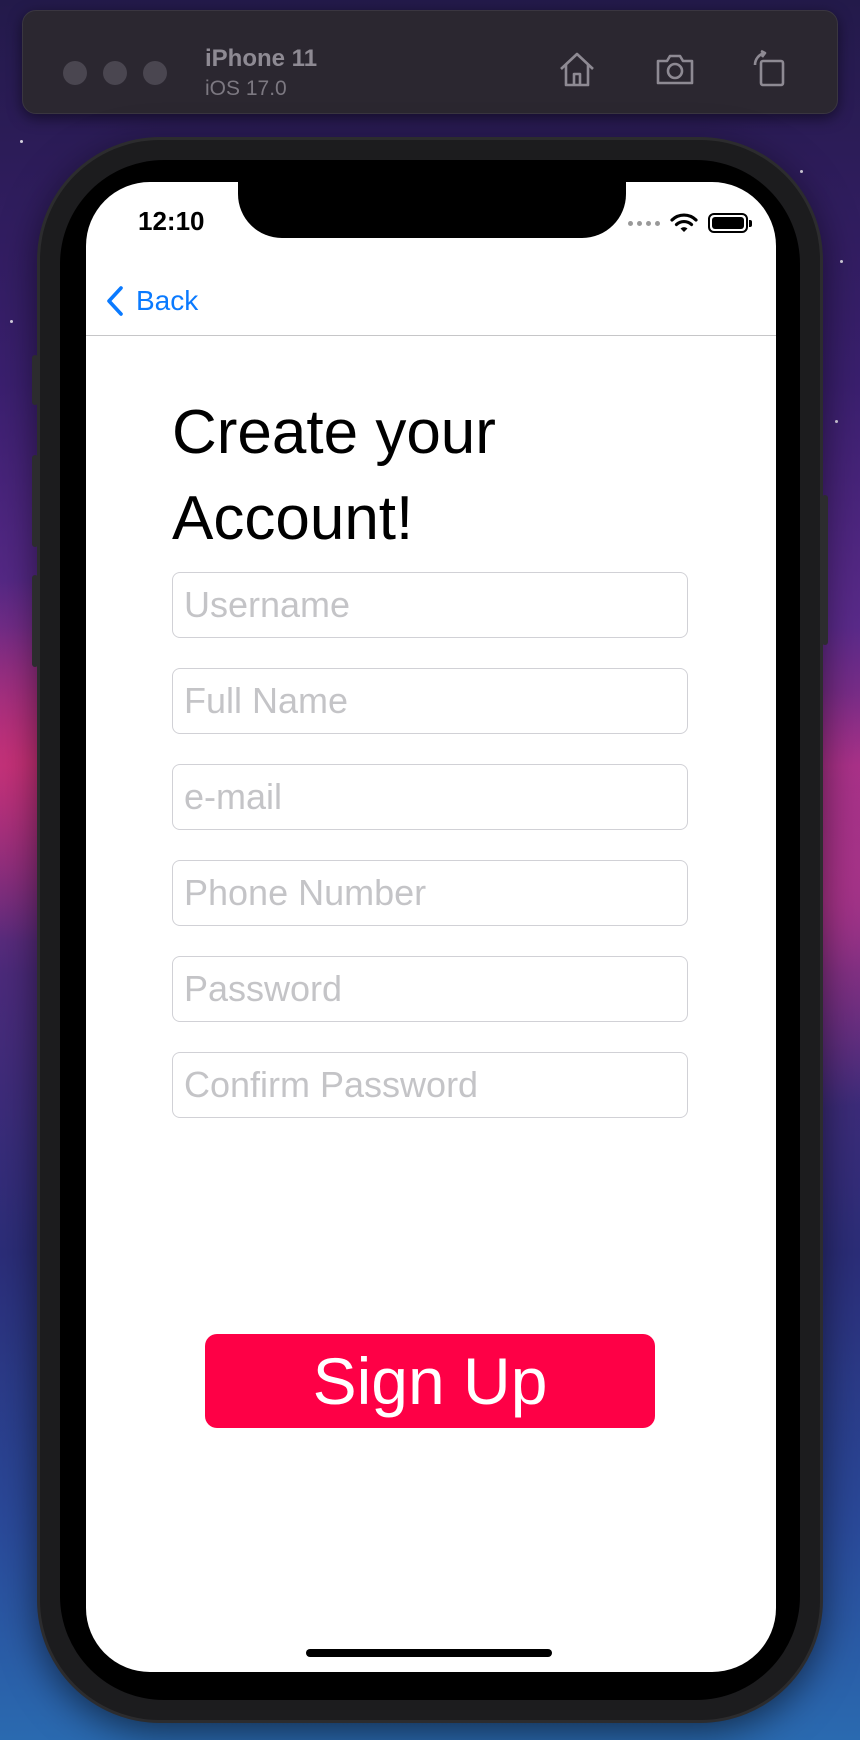 The width and height of the screenshot is (860, 1740). I want to click on password-field, so click(430, 989).